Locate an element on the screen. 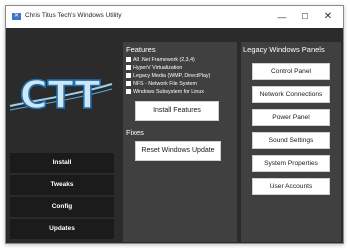 This screenshot has height=250, width=350. close-button: ✕ is located at coordinates (328, 17).